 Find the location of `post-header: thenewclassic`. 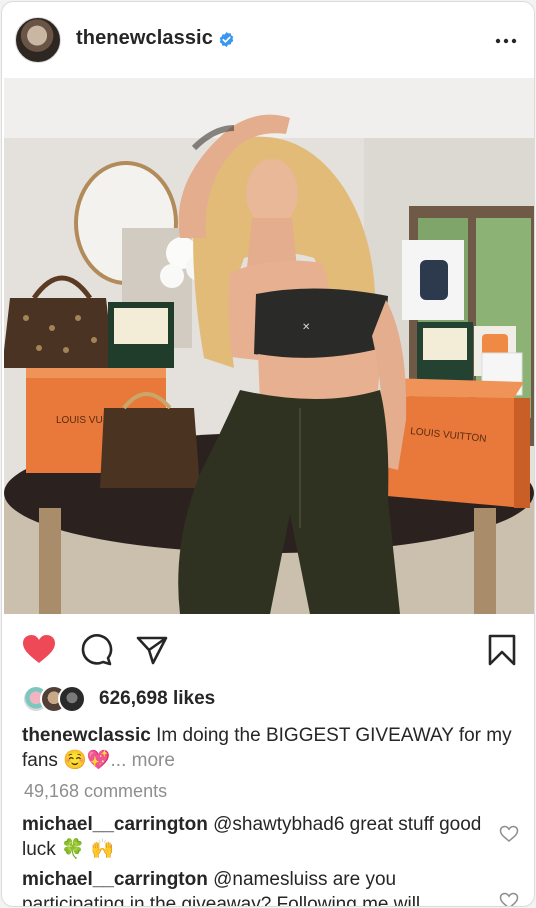

post-header: thenewclassic is located at coordinates (268, 40).